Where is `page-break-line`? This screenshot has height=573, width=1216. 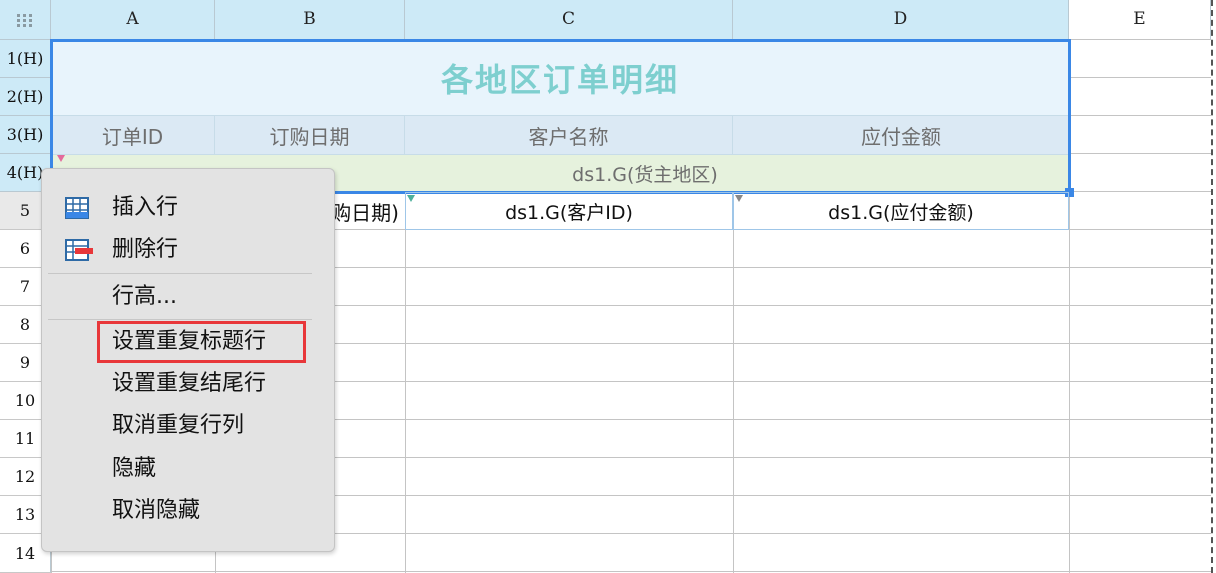
page-break-line is located at coordinates (1212, 286).